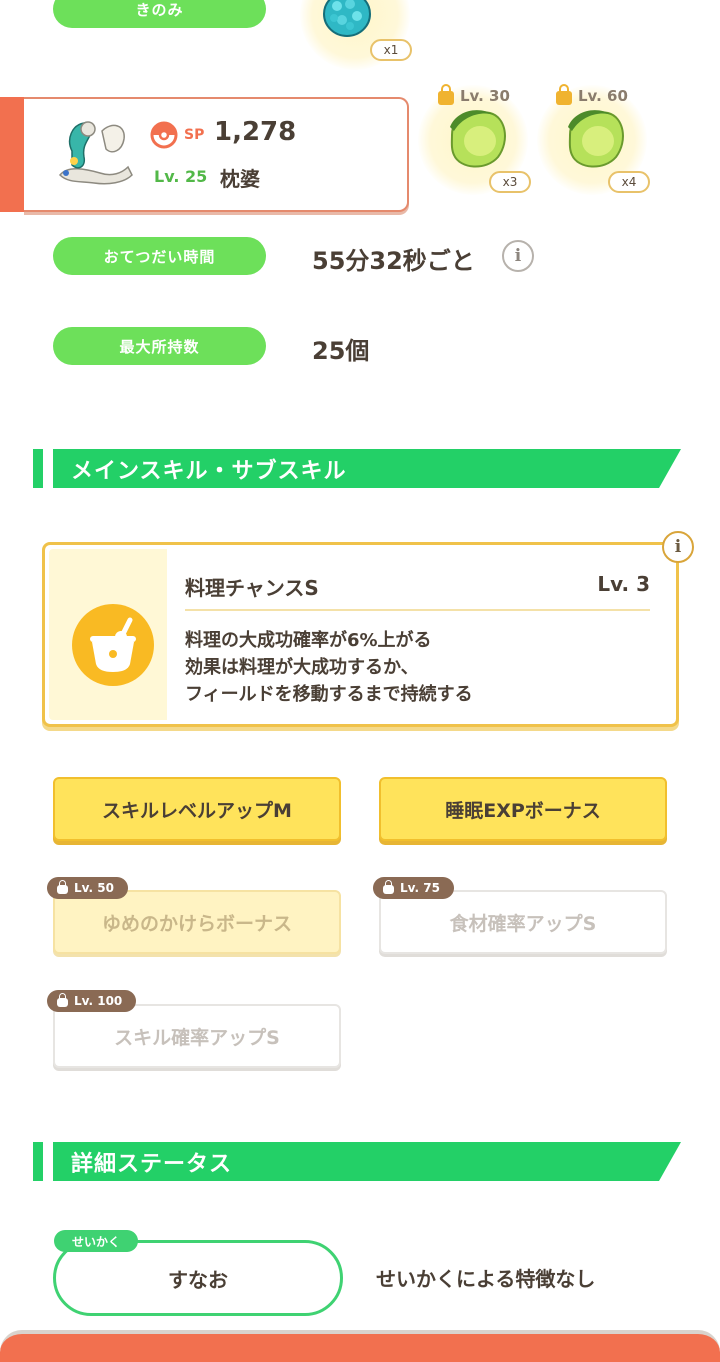 This screenshot has width=720, height=1362. Describe the element at coordinates (152, 1164) in the screenshot. I see `detail-section-title: 詳細ステータス` at that location.